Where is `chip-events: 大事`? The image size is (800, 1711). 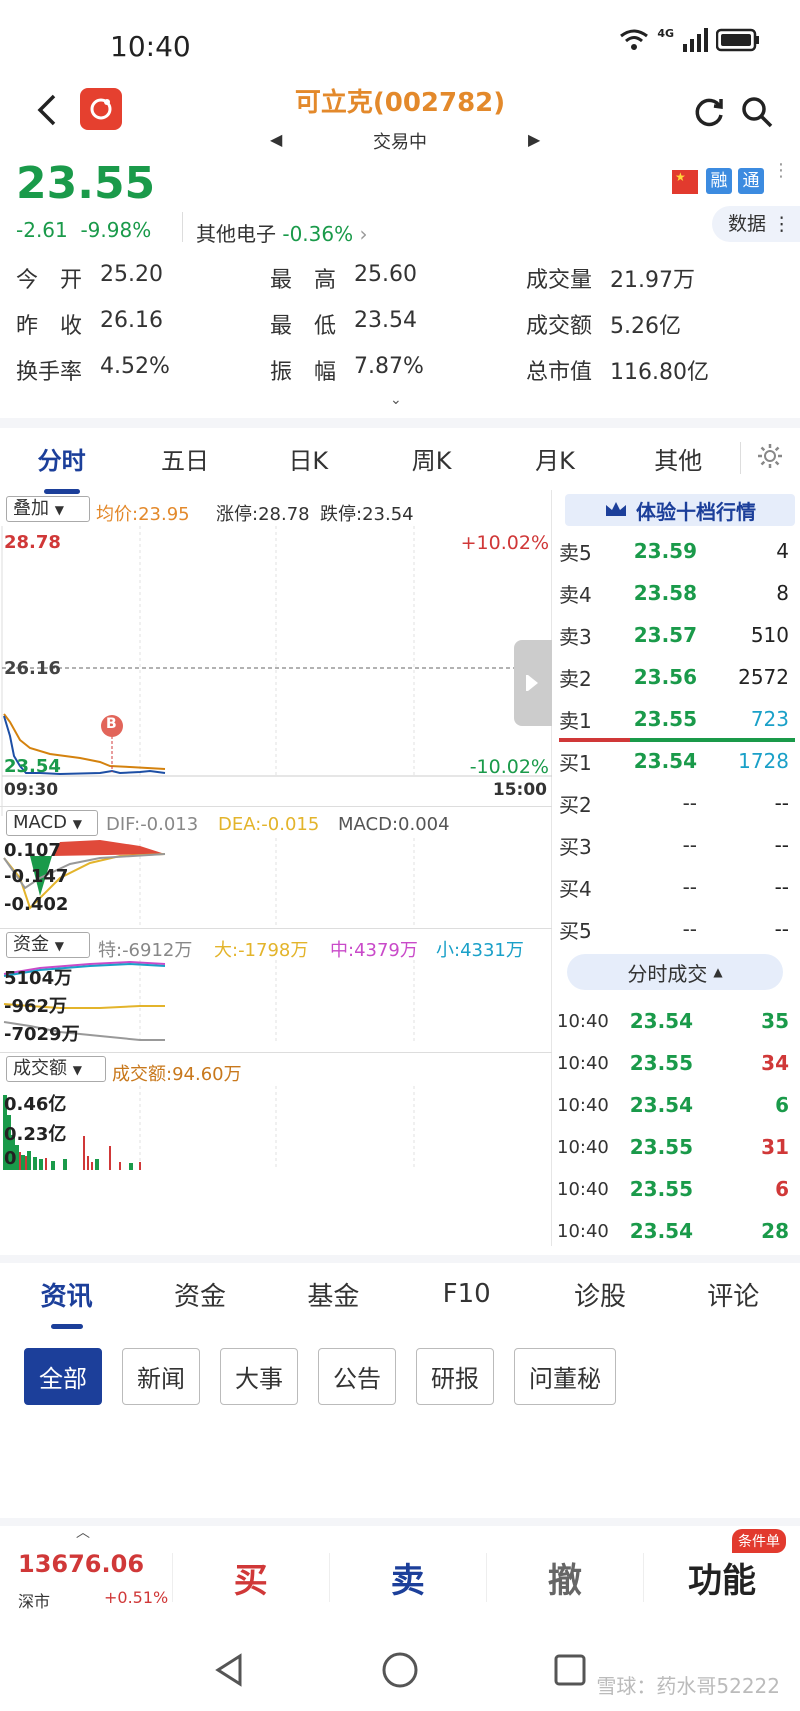
chip-events: 大事 is located at coordinates (259, 1376).